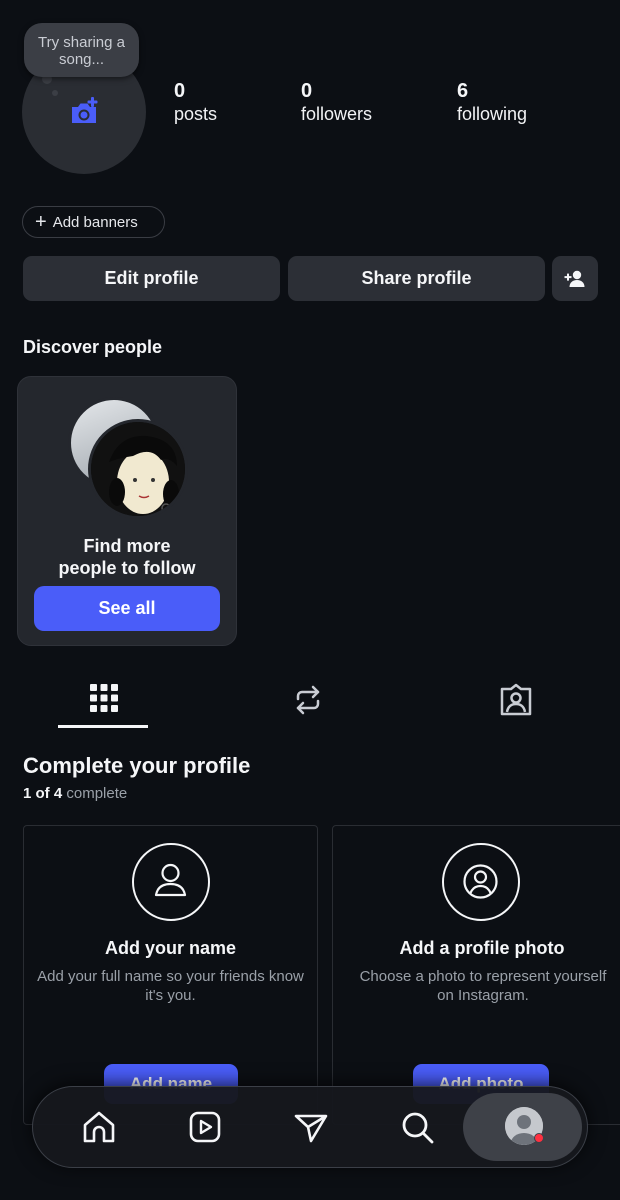  I want to click on task-title: Add your name, so click(170, 948).